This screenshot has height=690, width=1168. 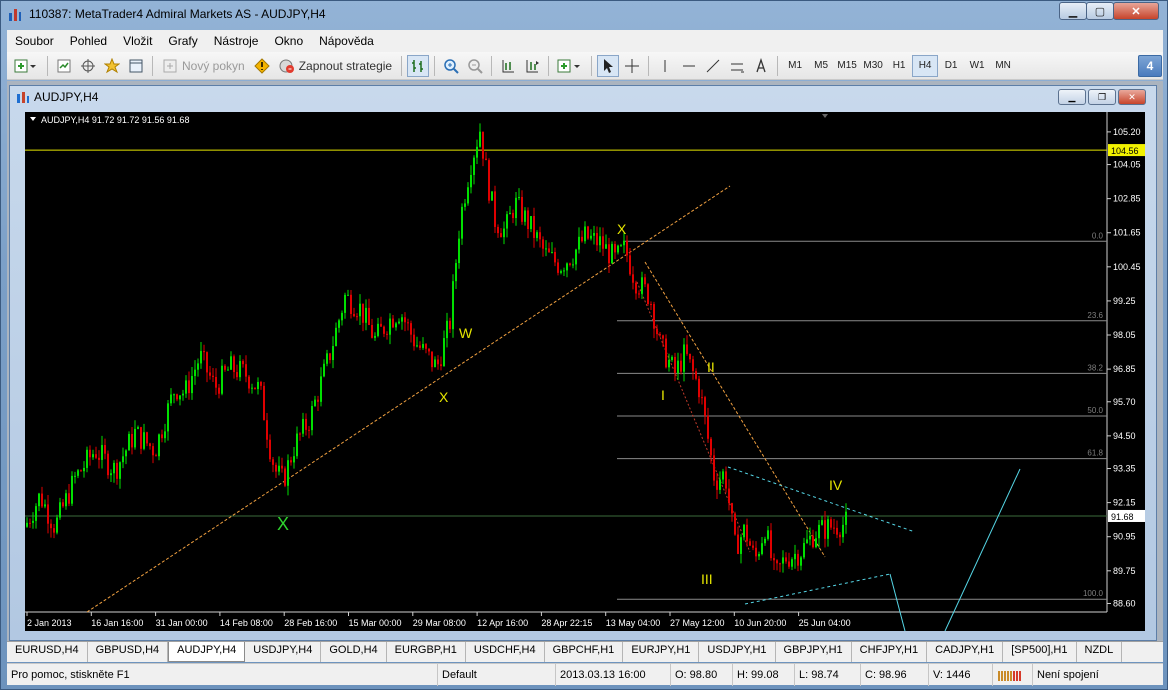 I want to click on chart-tab: NZDL, so click(x=1100, y=652).